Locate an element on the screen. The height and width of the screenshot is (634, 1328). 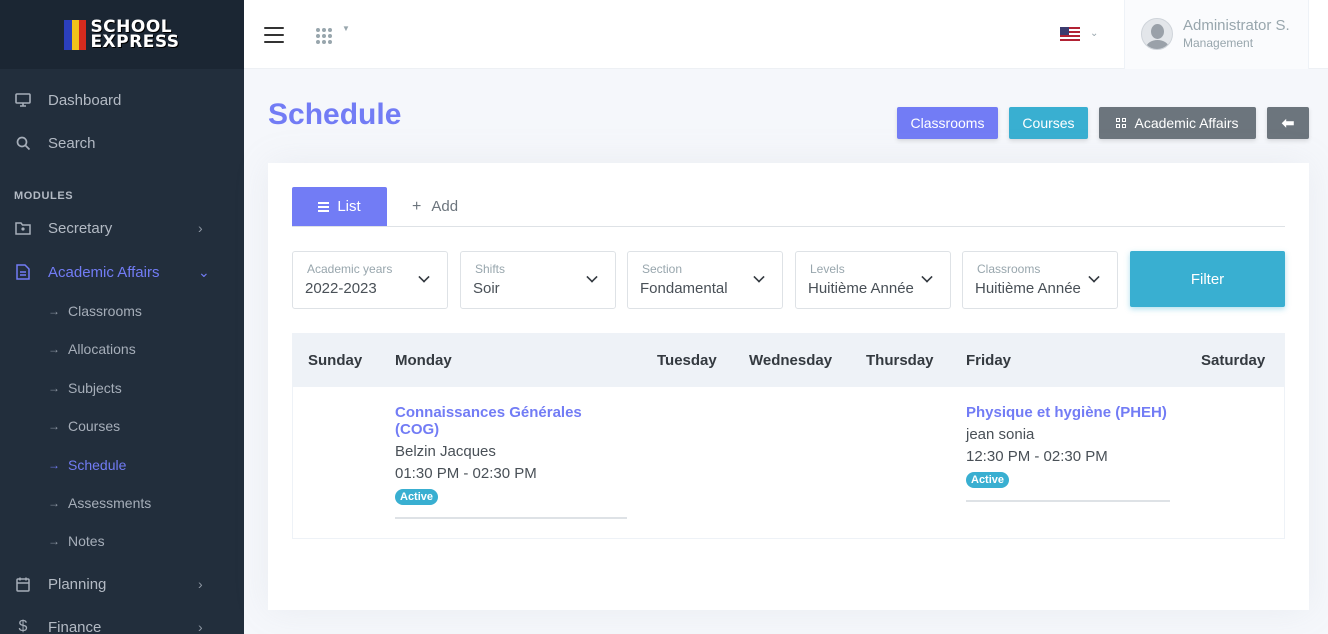
field-label: Classrooms is located at coordinates (1009, 269).